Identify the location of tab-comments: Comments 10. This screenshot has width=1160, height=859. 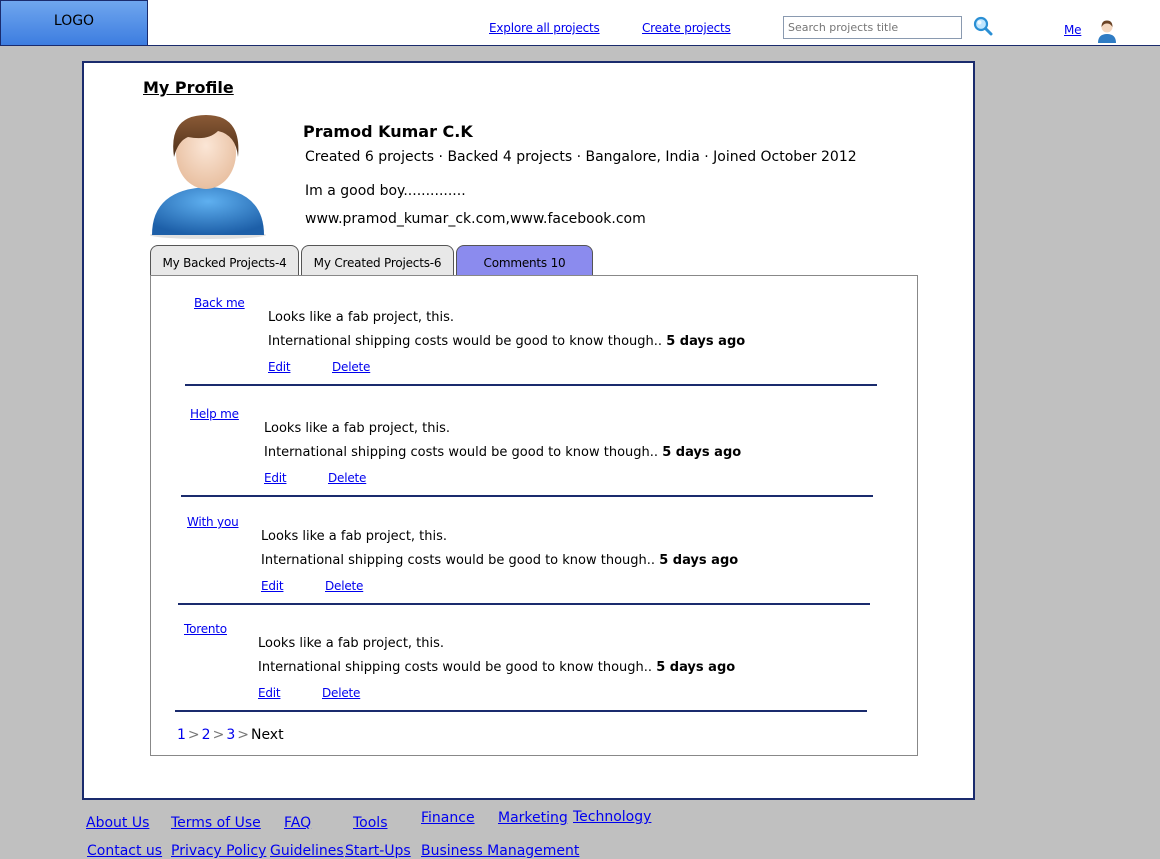
(524, 262).